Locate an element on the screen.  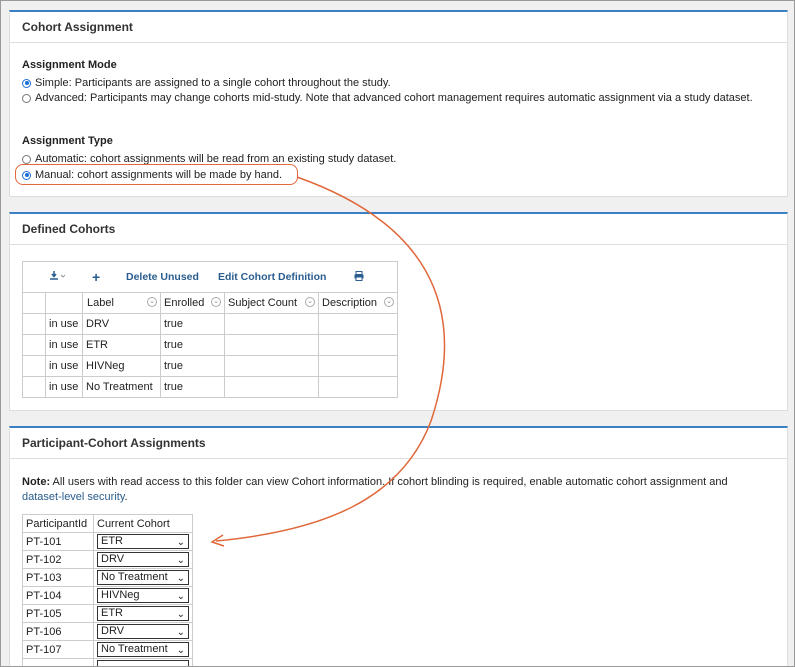
cohort-select is located at coordinates (143, 663).